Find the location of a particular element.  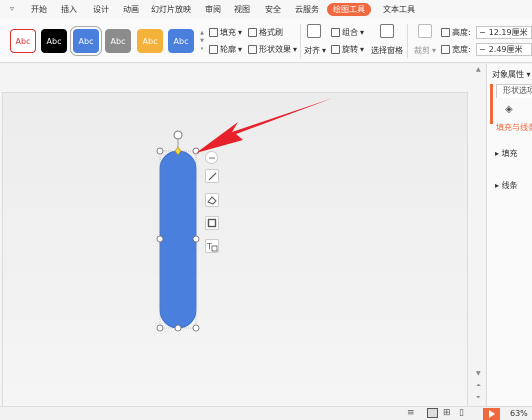

outline-button: 轮廓 ▾ is located at coordinates (225, 49).